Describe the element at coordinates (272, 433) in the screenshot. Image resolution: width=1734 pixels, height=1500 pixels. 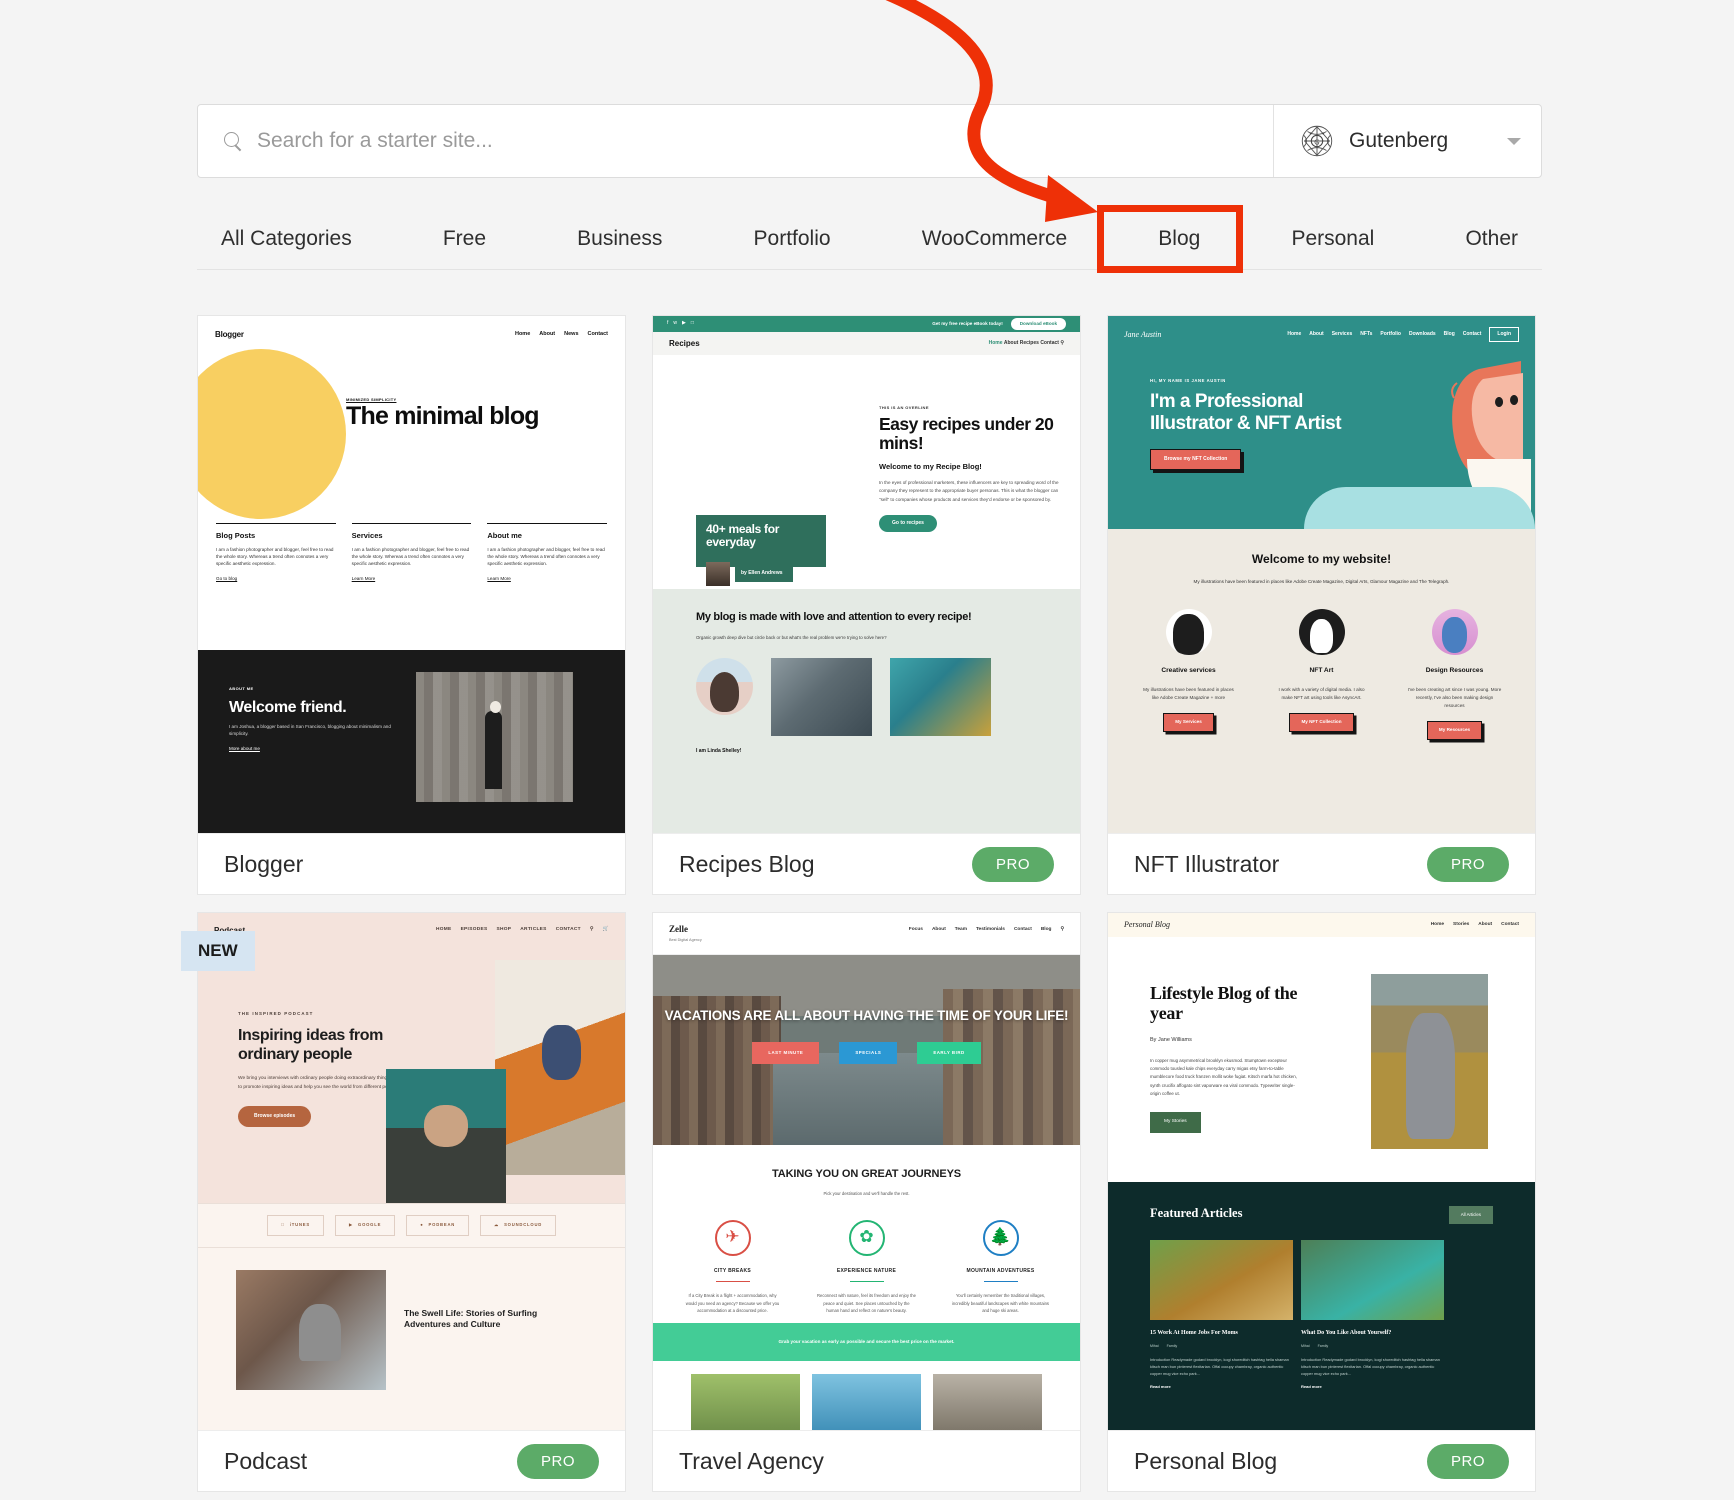
I see `decorative-circle` at that location.